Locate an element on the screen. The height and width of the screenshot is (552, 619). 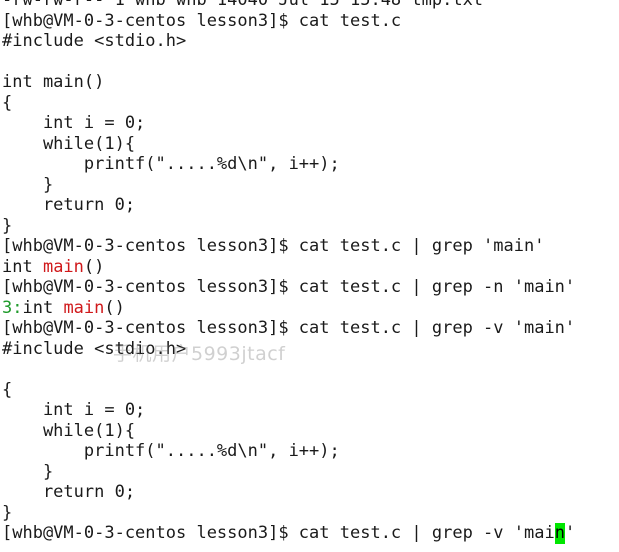
terminal-line: [whb@VM-0-3-centos lesson3]$ cat test.c is located at coordinates (309, 21).